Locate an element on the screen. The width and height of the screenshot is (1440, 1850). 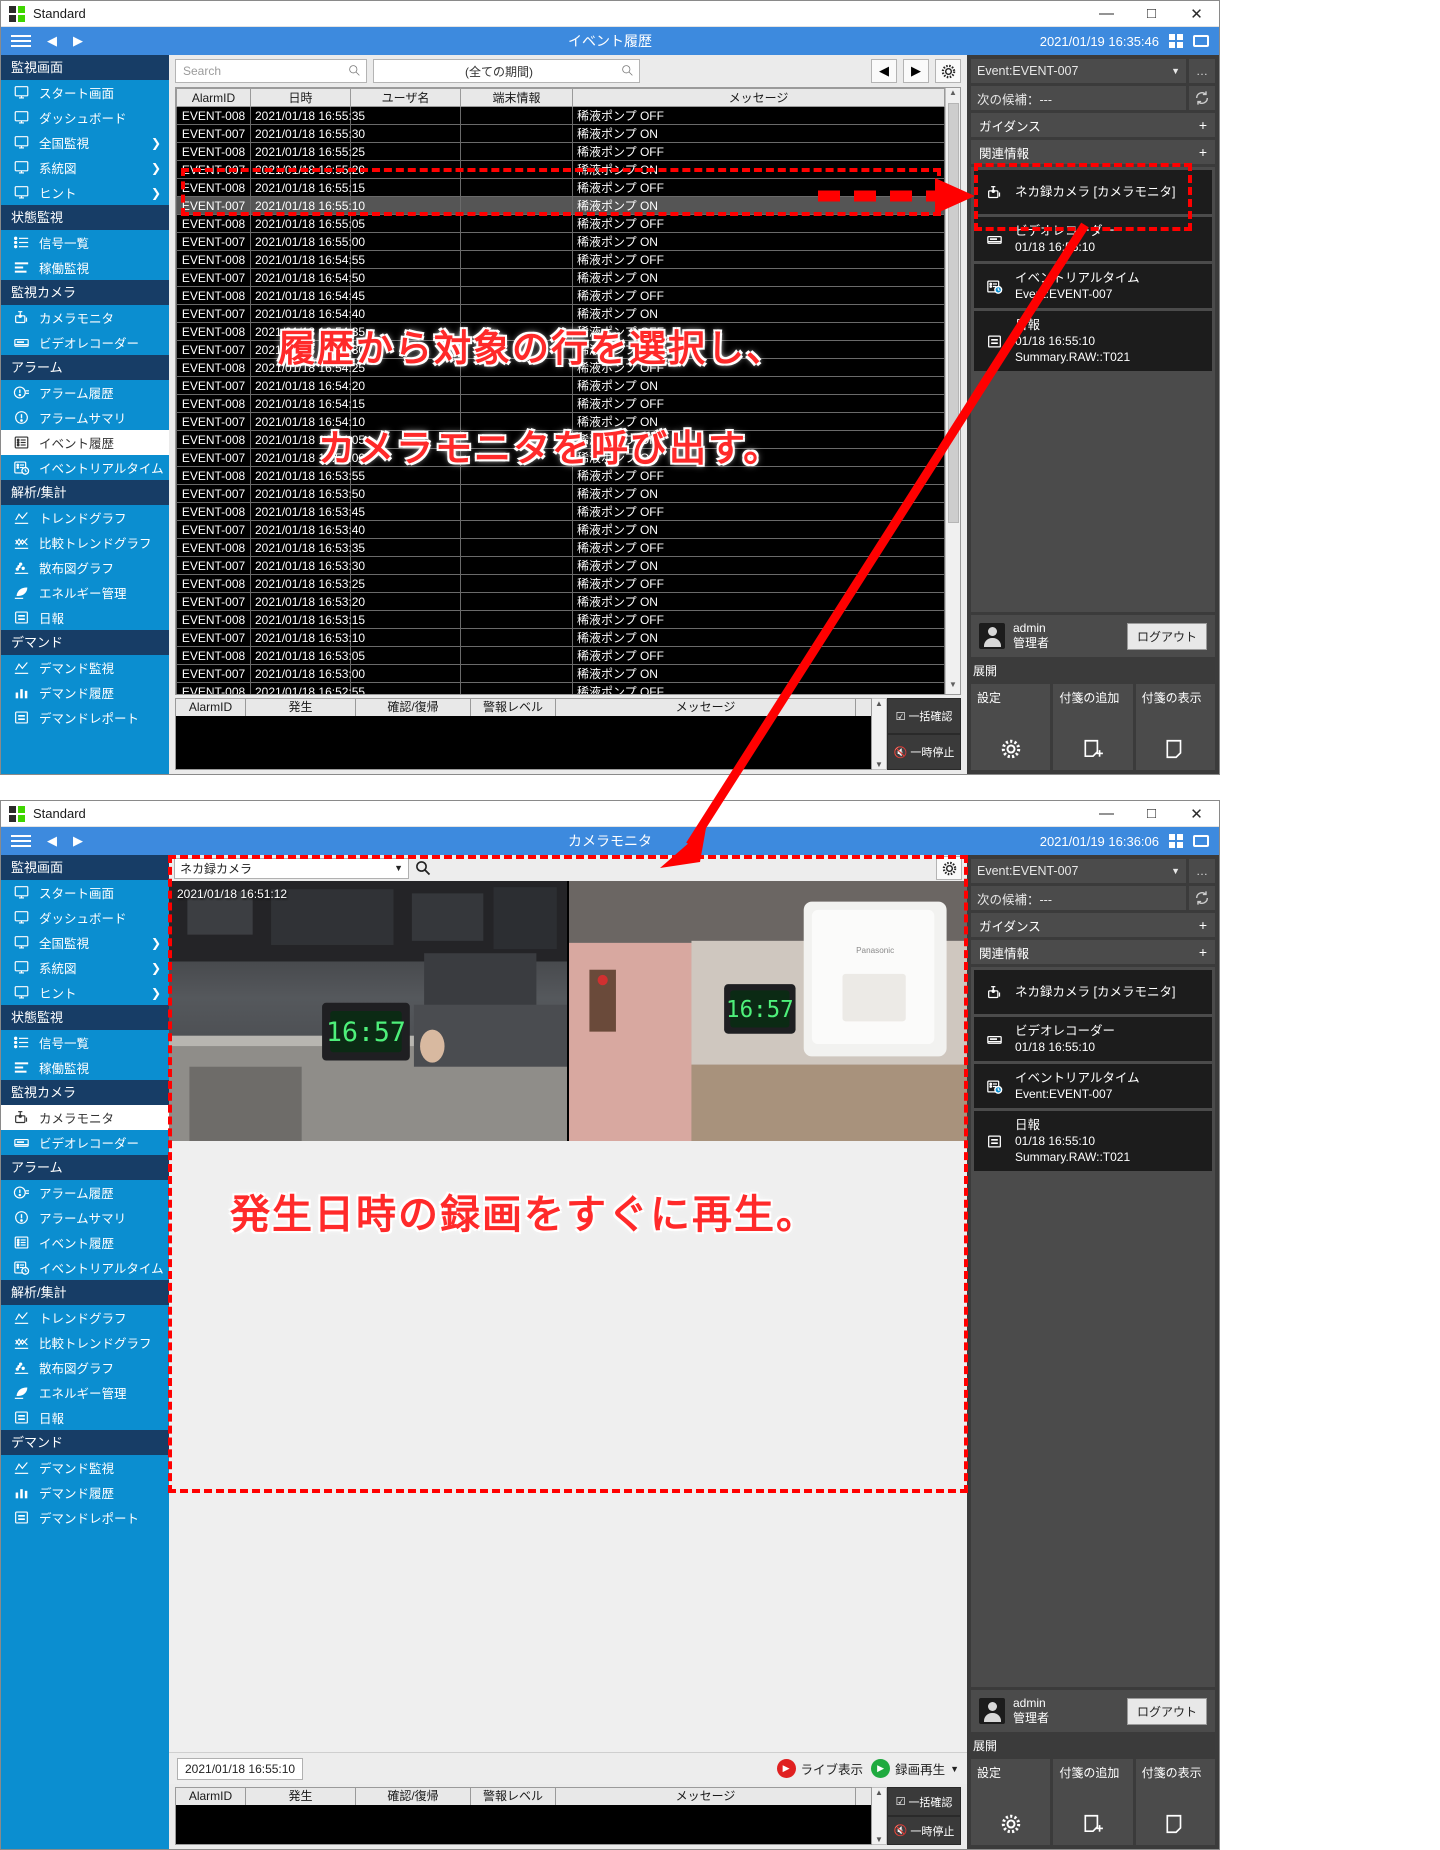
sidebar-item-ダッシュボード: ダッシュボード is located at coordinates (85, 117).